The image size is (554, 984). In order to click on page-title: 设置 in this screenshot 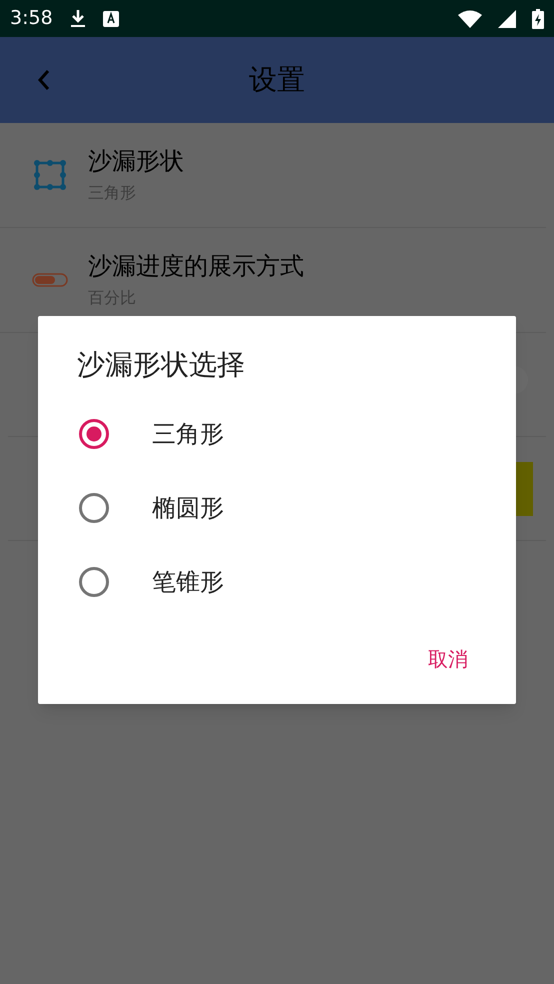, I will do `click(277, 80)`.